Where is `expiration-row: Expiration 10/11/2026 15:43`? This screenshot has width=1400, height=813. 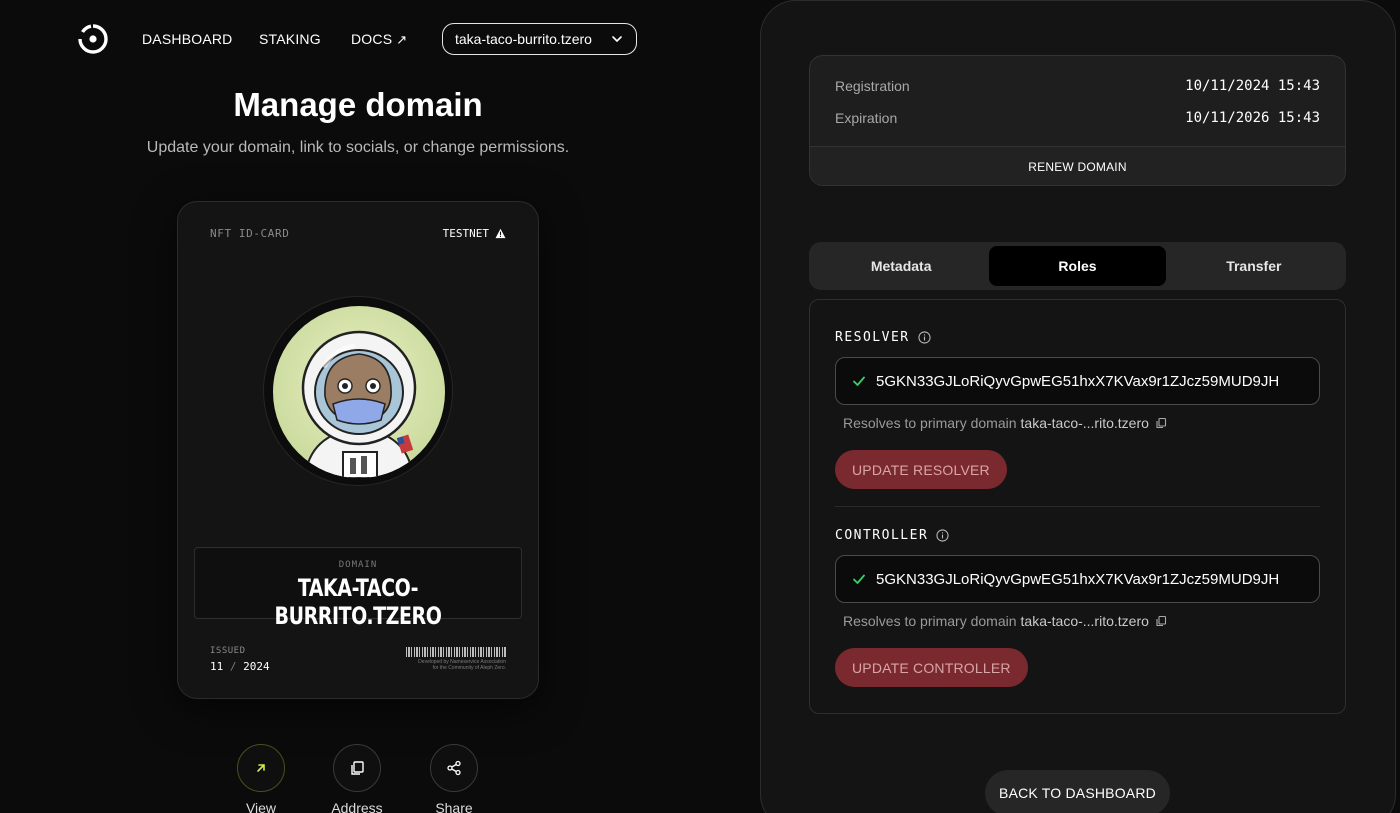 expiration-row: Expiration 10/11/2026 15:43 is located at coordinates (1077, 118).